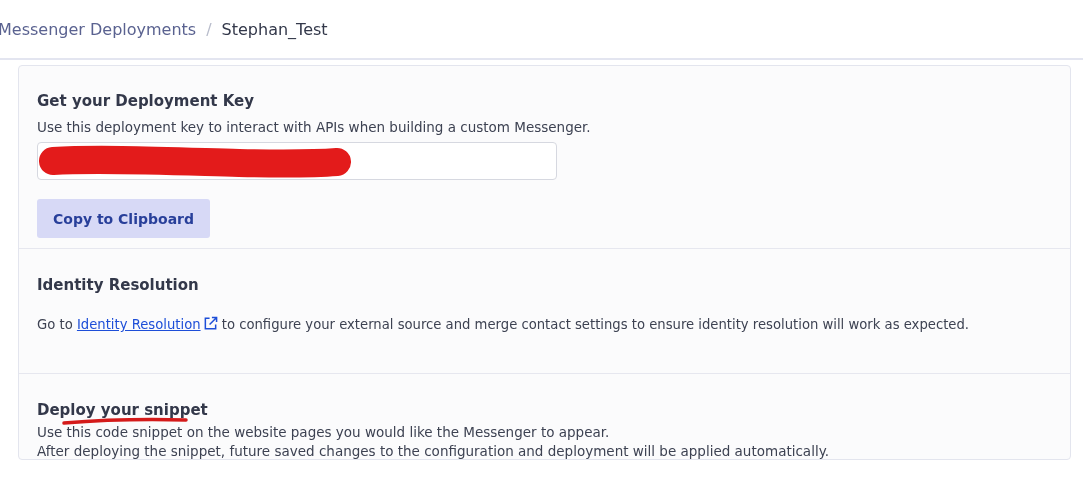  What do you see at coordinates (147, 324) in the screenshot?
I see `identity-resolution-link: Identity Resolution` at bounding box center [147, 324].